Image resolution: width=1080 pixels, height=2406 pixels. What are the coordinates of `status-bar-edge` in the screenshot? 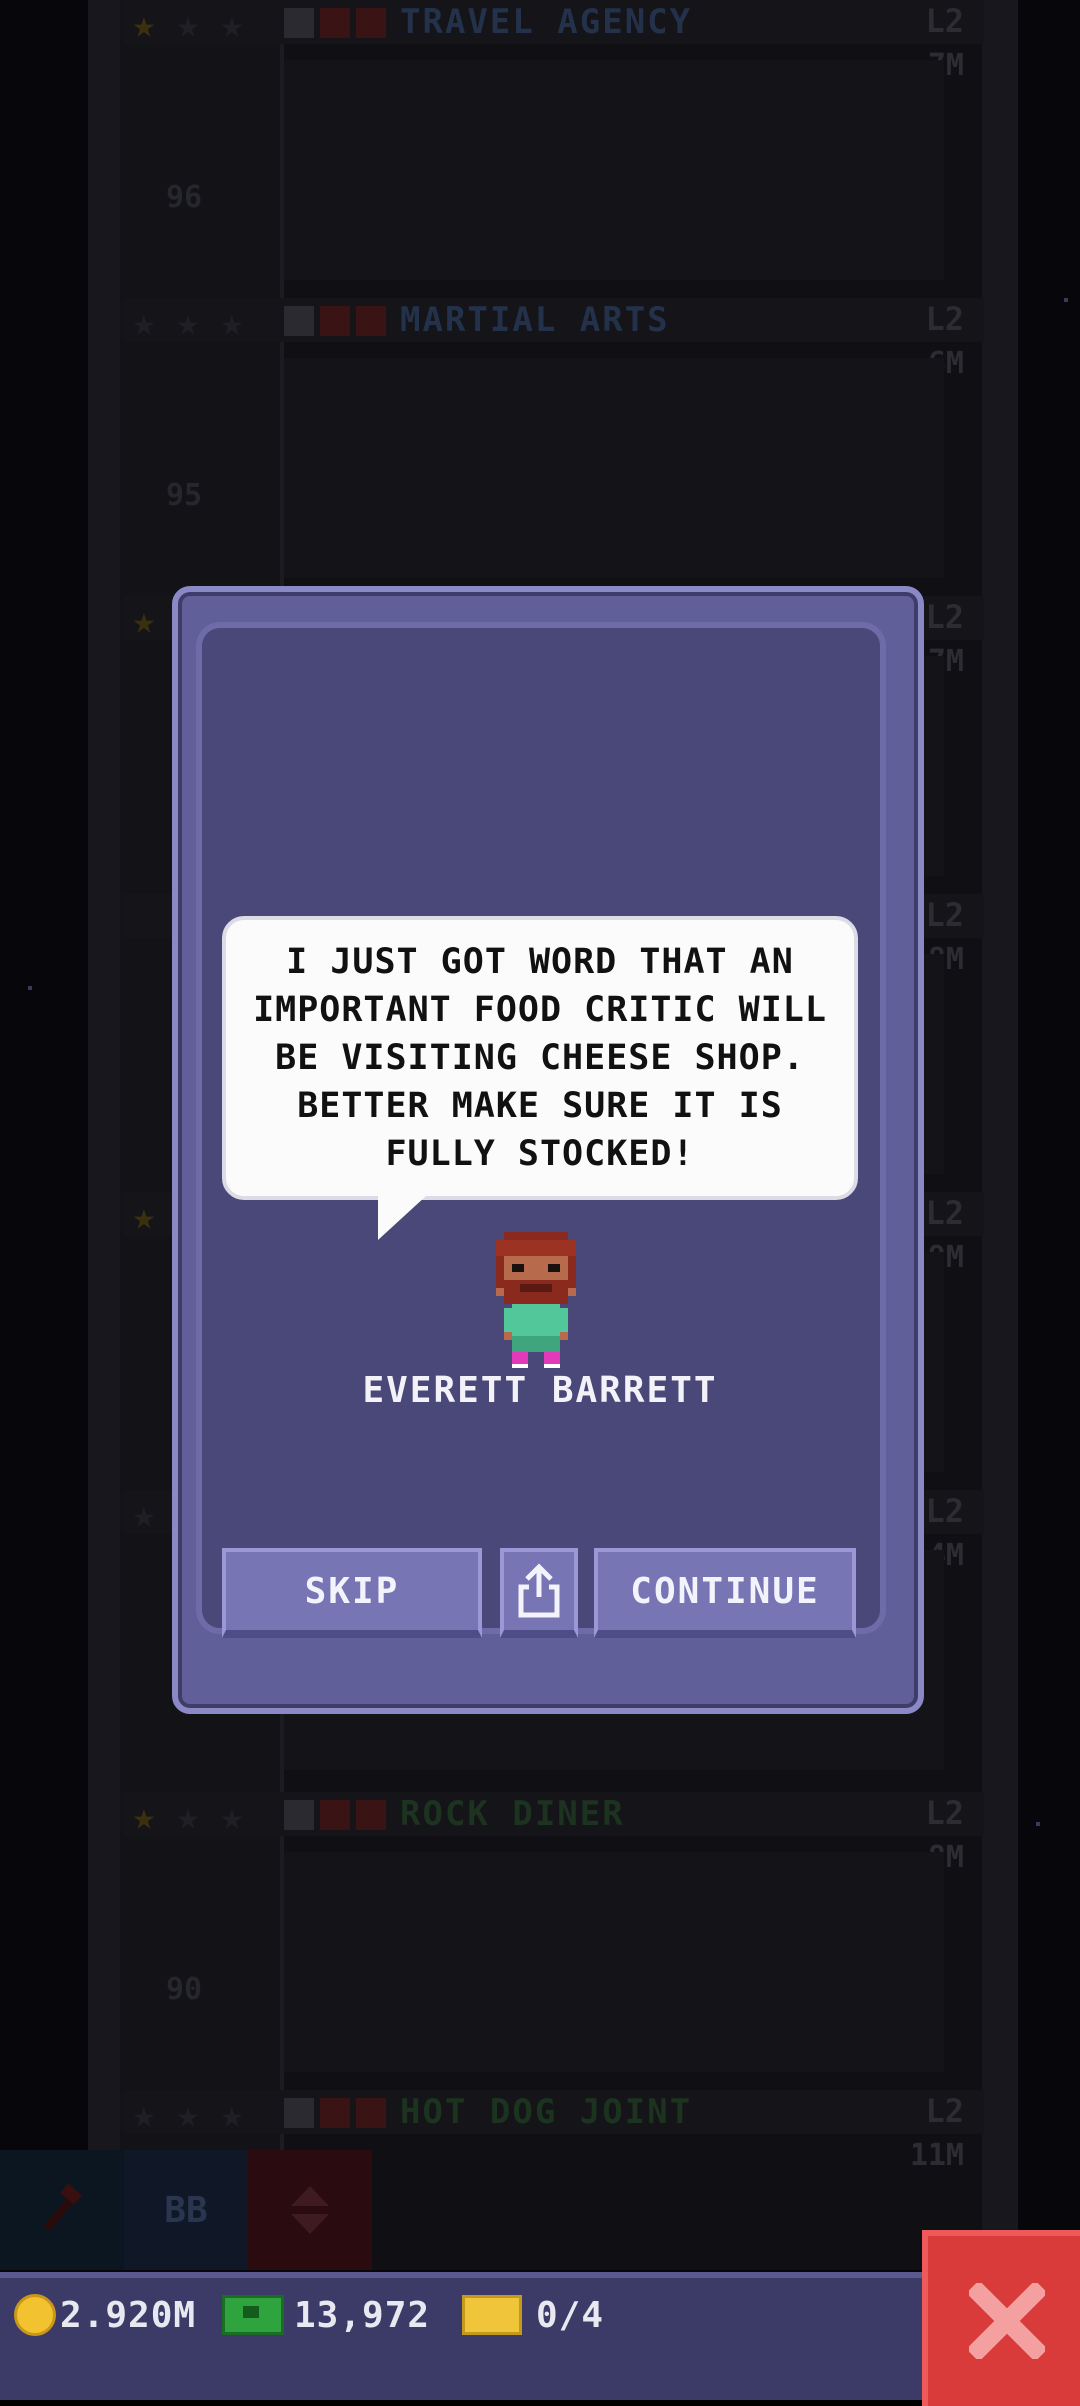 It's located at (540, 2275).